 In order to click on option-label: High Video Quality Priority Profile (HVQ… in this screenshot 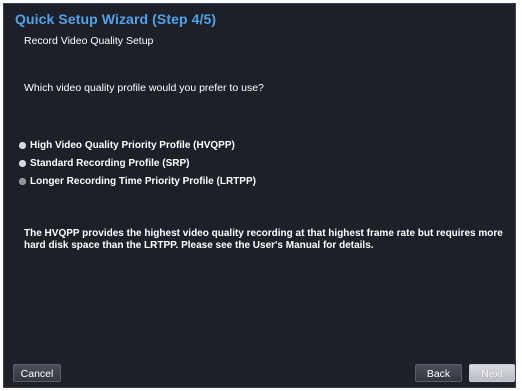, I will do `click(132, 145)`.